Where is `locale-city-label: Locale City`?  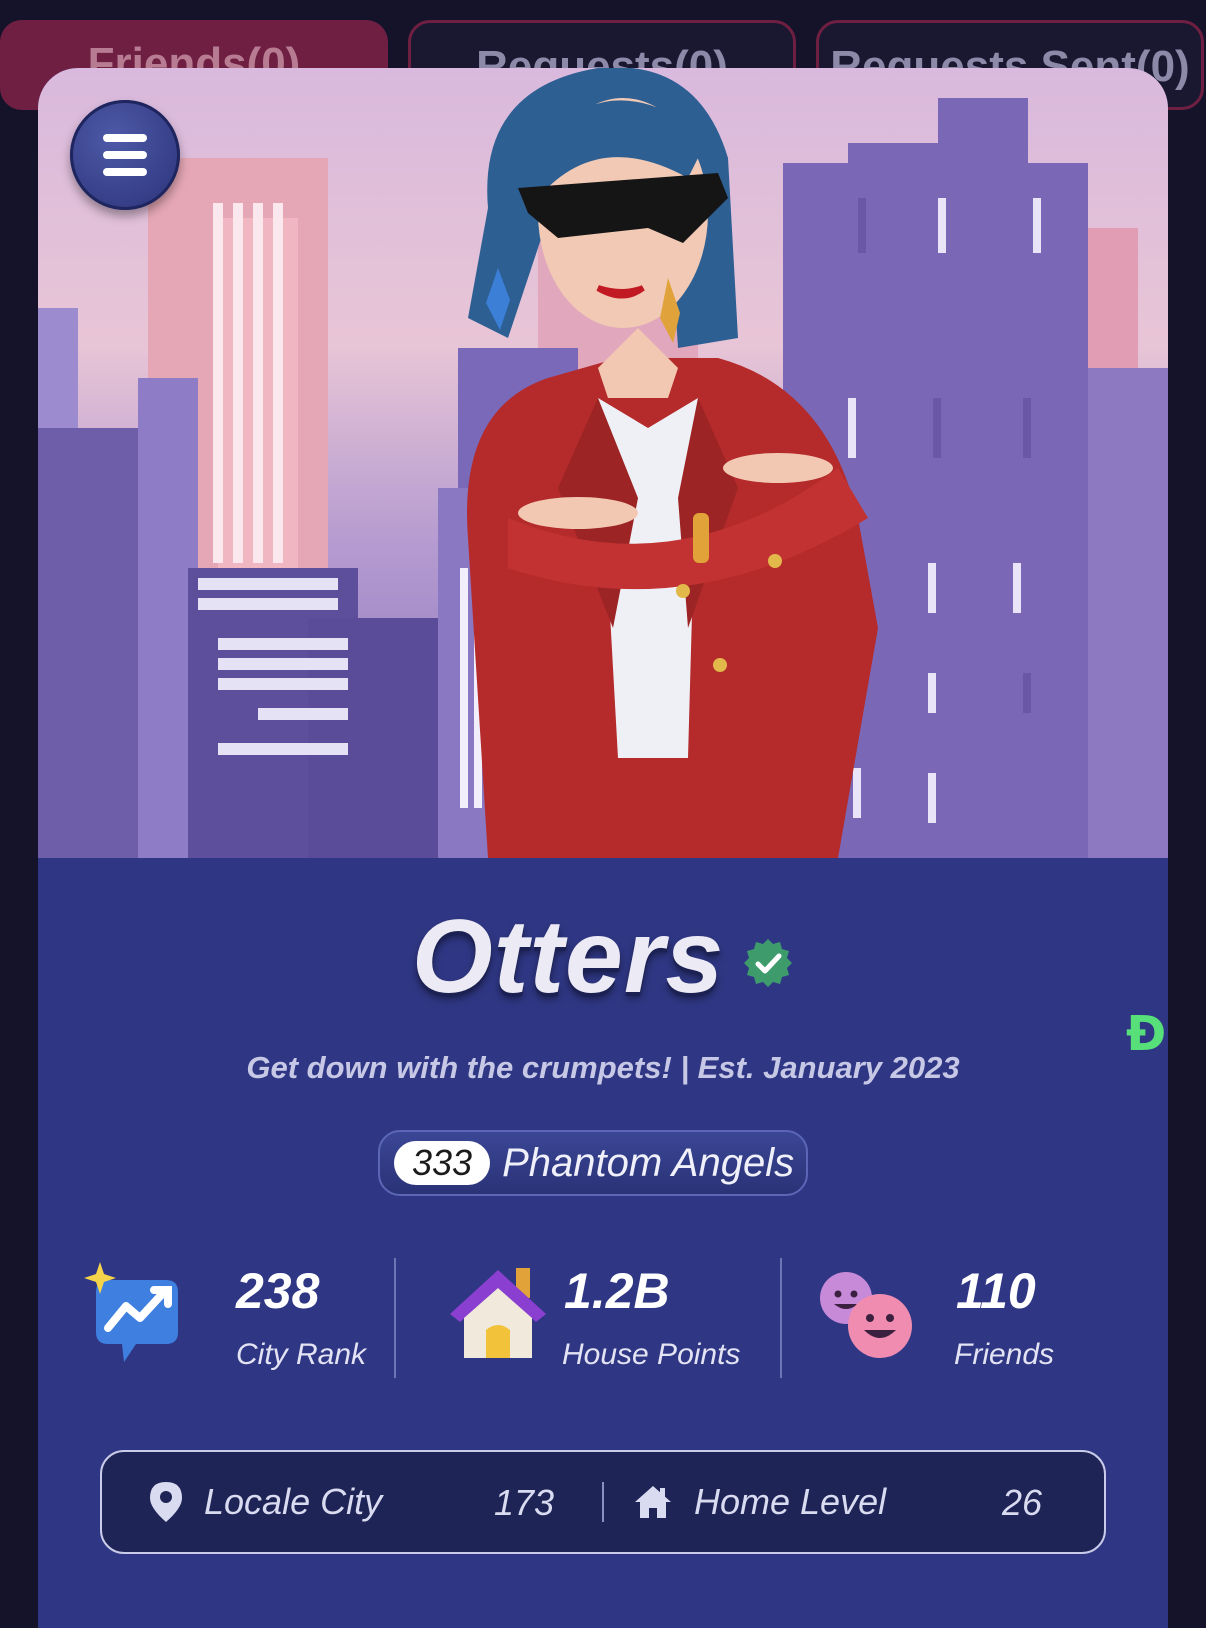 locale-city-label: Locale City is located at coordinates (293, 1501).